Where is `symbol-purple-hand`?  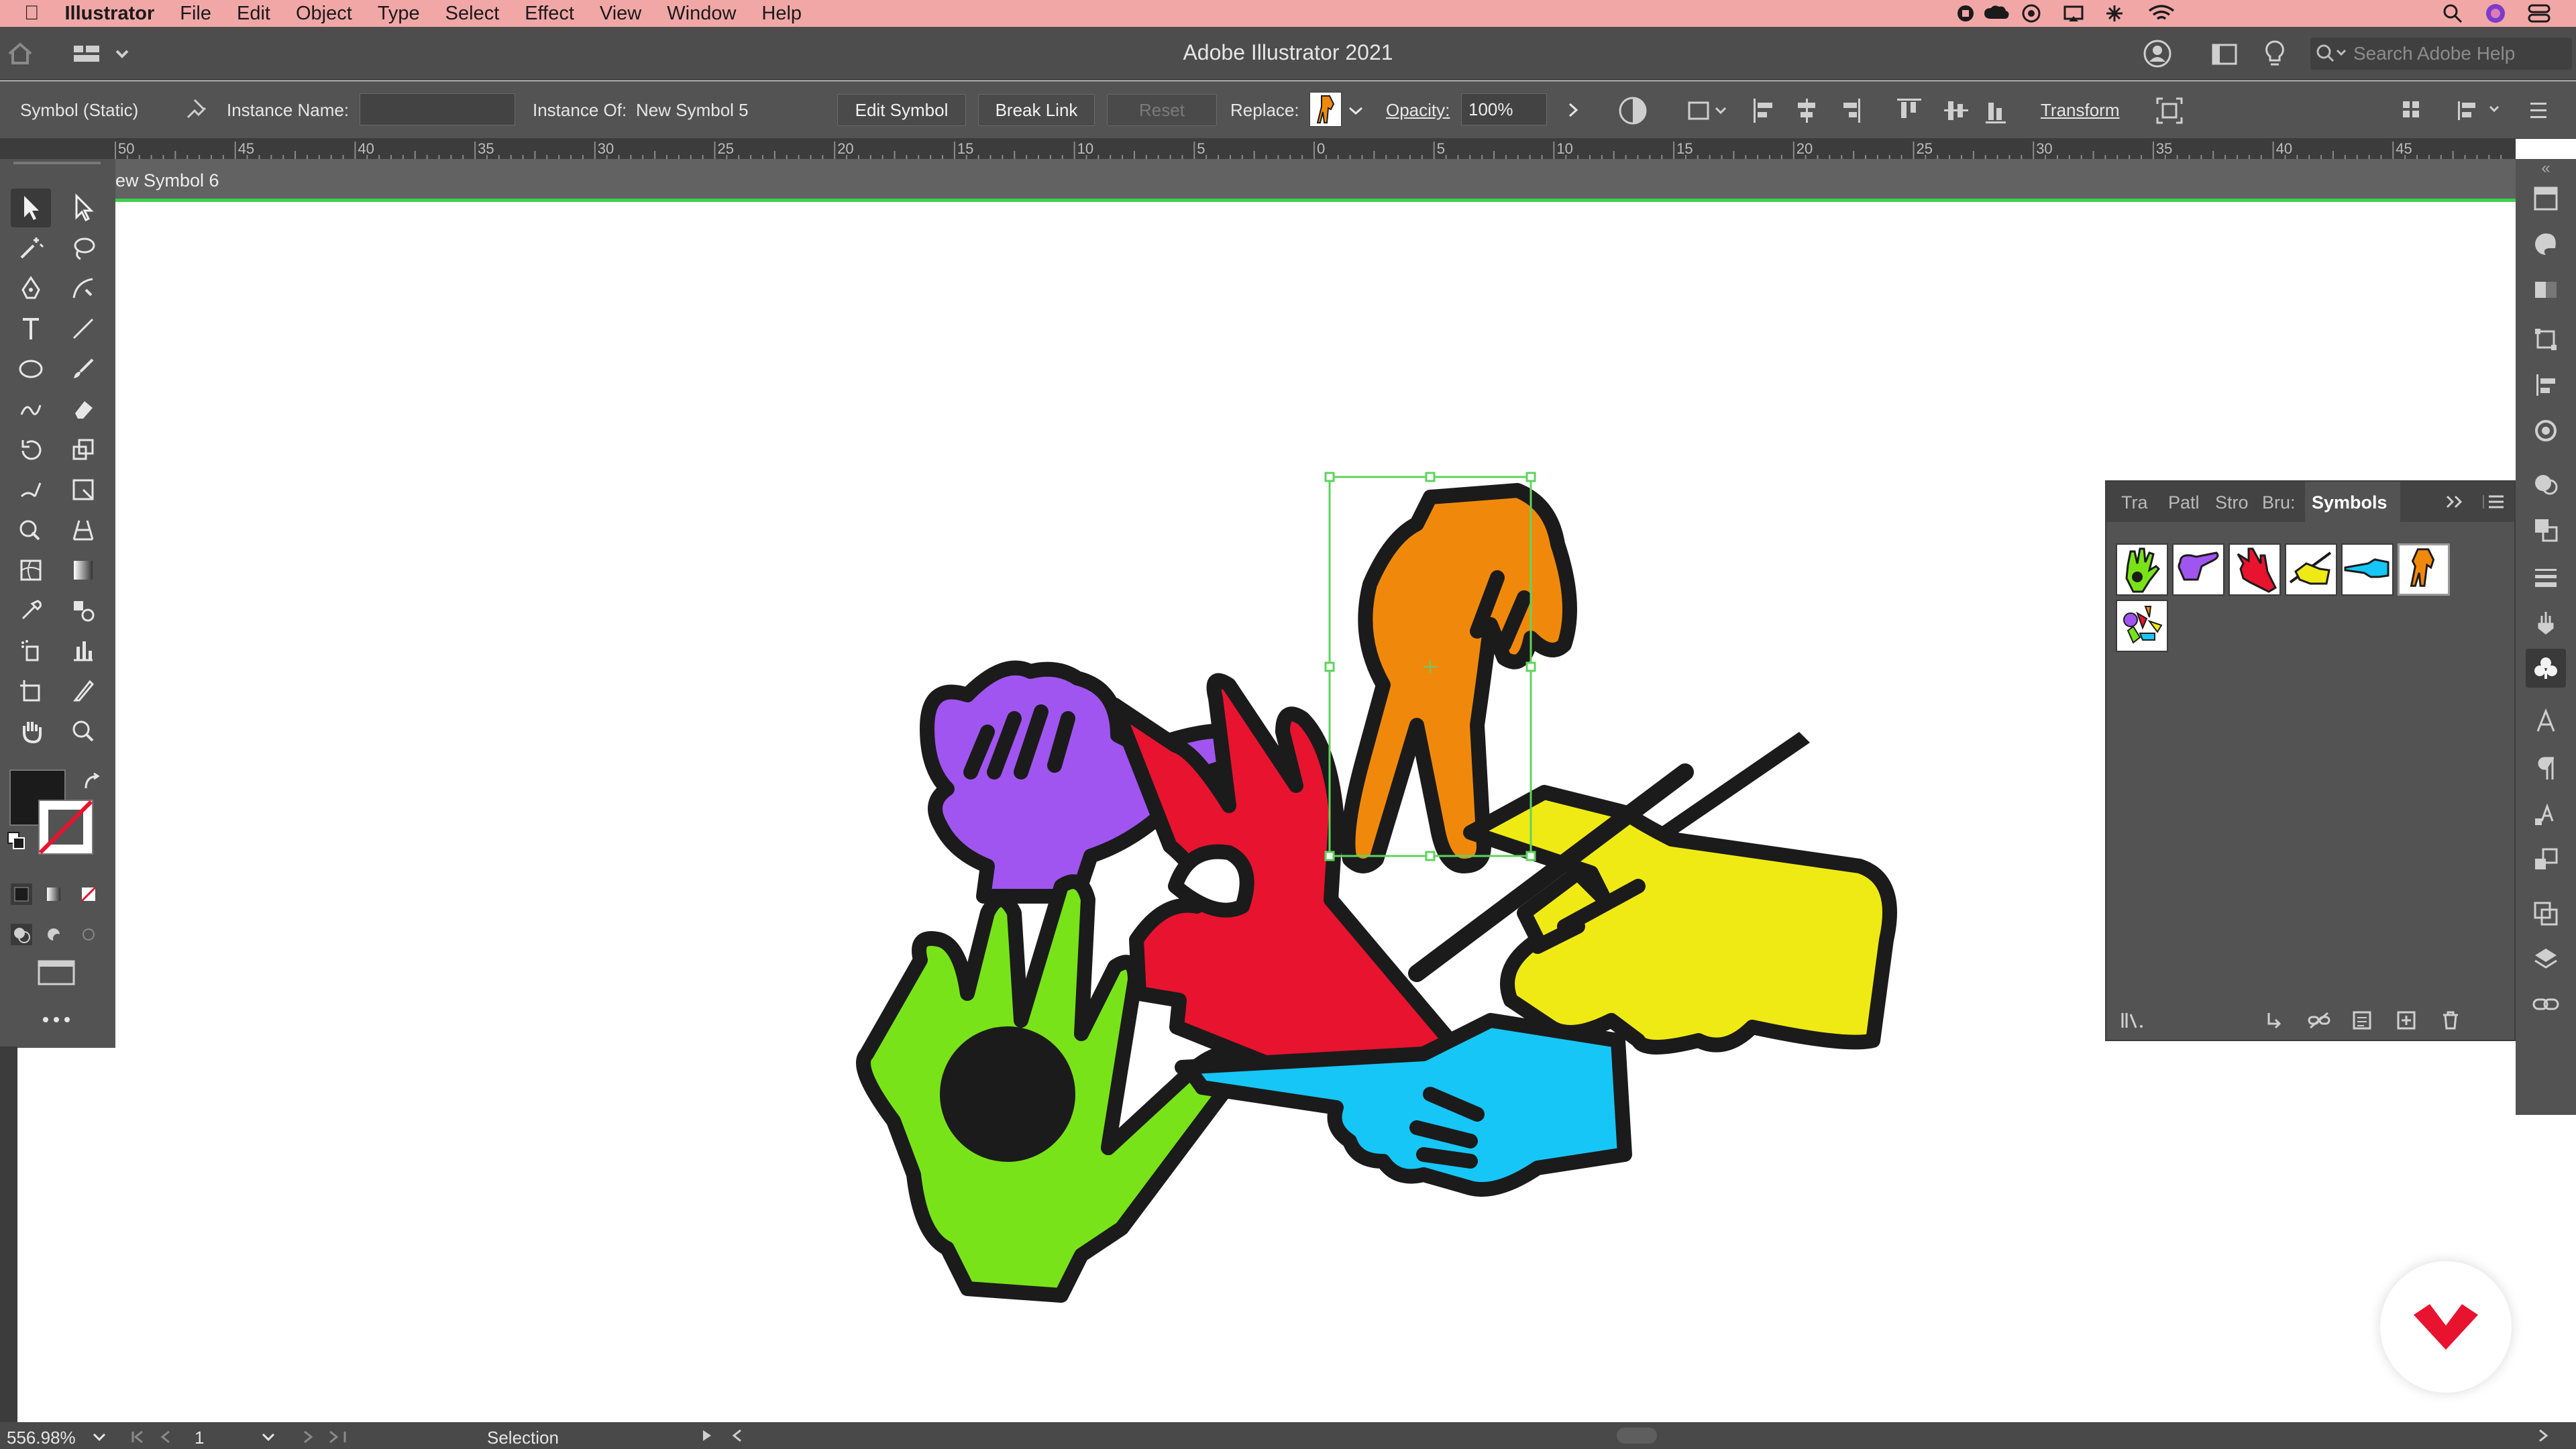 symbol-purple-hand is located at coordinates (2198, 569).